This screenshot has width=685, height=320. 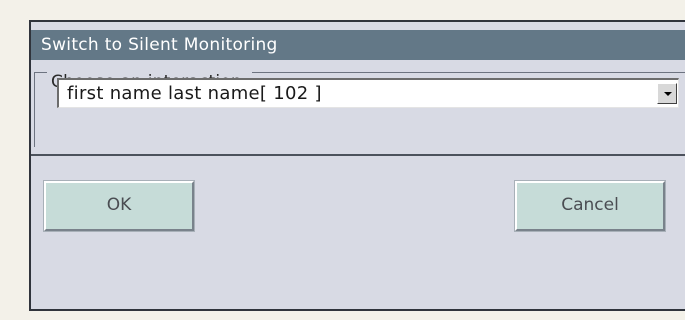 I want to click on interaction-select: first name last name[ 102 ], so click(x=368, y=93).